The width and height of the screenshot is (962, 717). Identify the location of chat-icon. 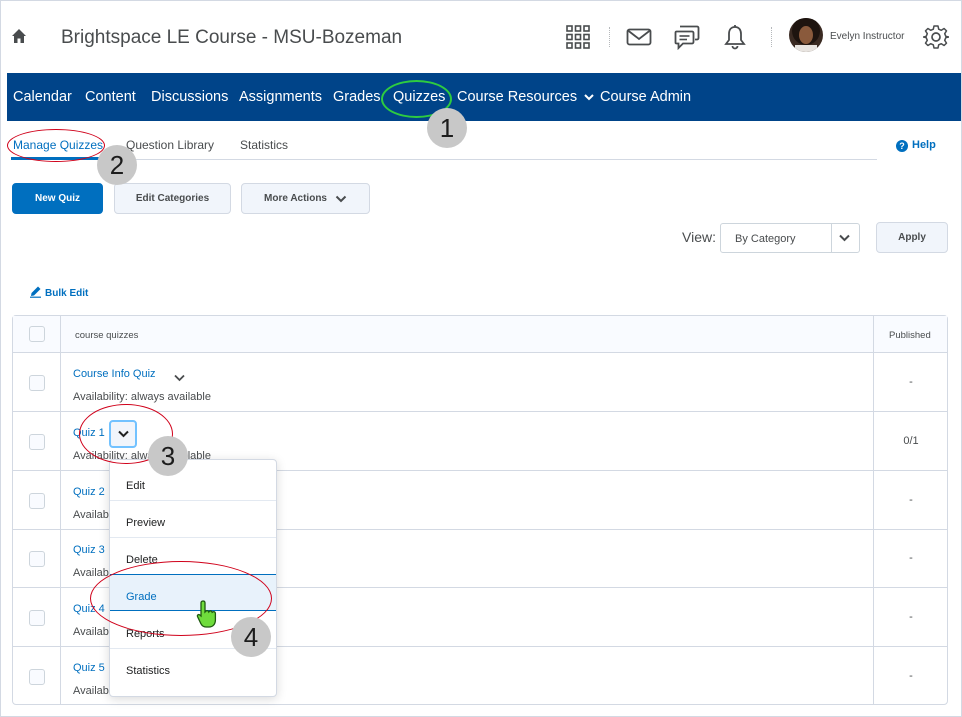
(687, 37).